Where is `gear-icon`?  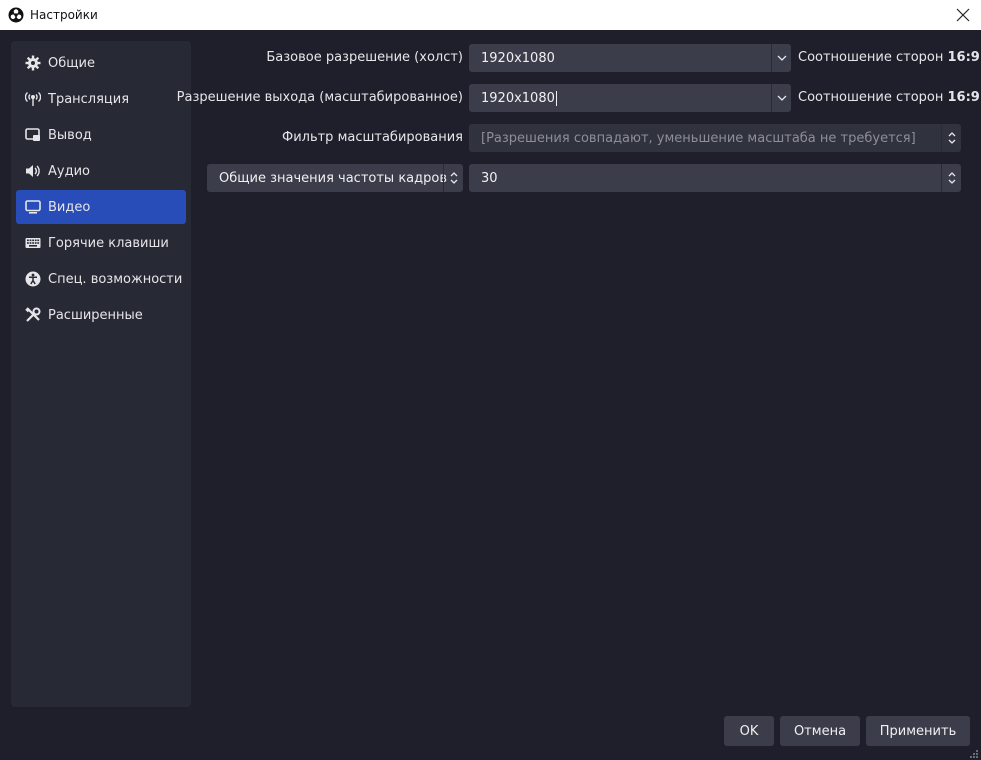 gear-icon is located at coordinates (33, 63).